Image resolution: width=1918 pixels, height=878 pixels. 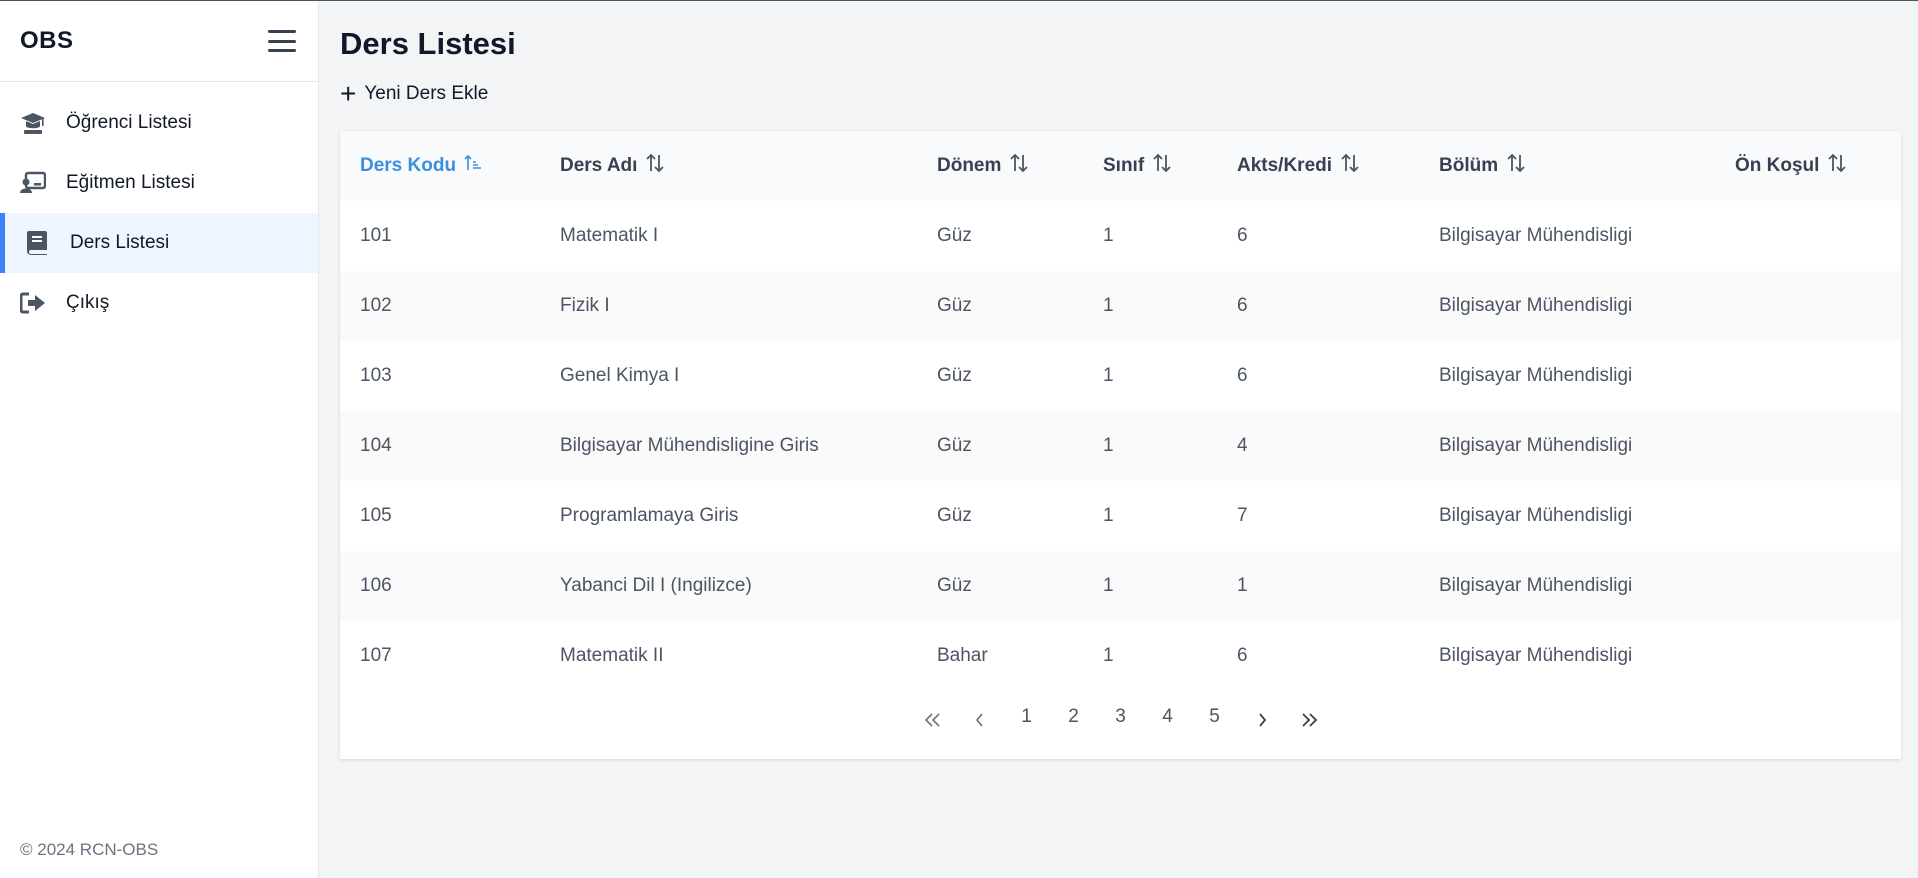 What do you see at coordinates (376, 445) in the screenshot?
I see `table-cell: 104` at bounding box center [376, 445].